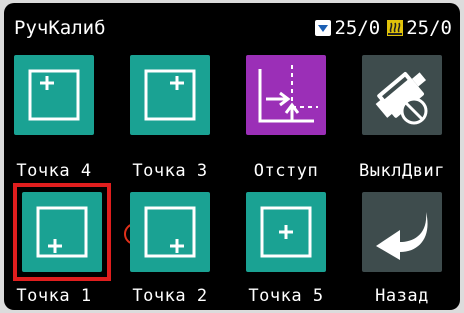 The image size is (464, 313). I want to click on point-4-button, so click(54, 95).